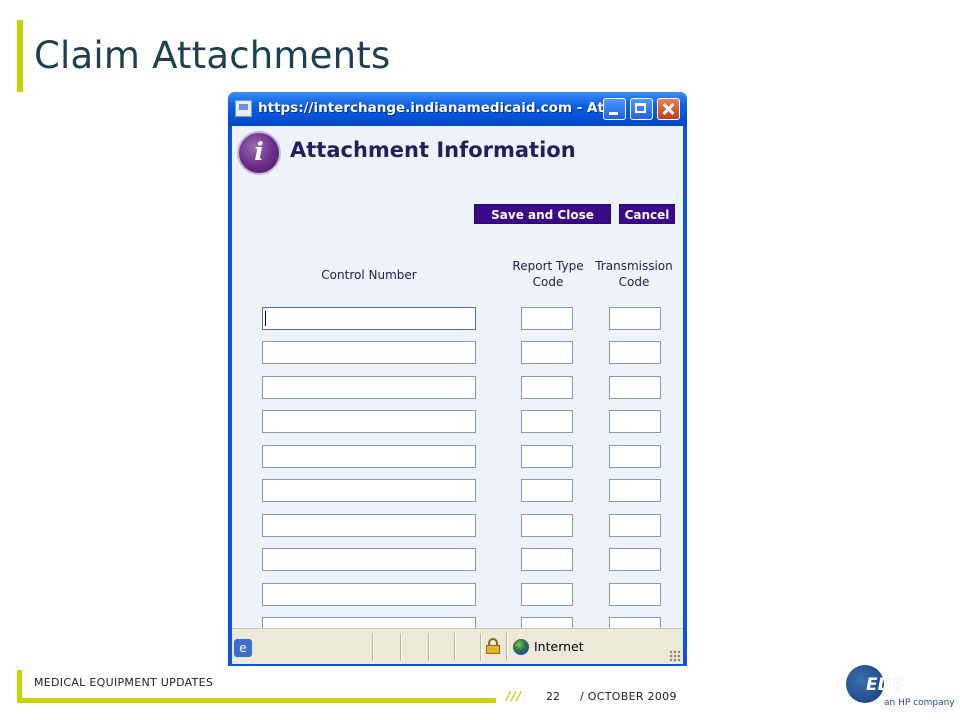  Describe the element at coordinates (628, 696) in the screenshot. I see `footer-date: / OCTOBER 2009` at that location.